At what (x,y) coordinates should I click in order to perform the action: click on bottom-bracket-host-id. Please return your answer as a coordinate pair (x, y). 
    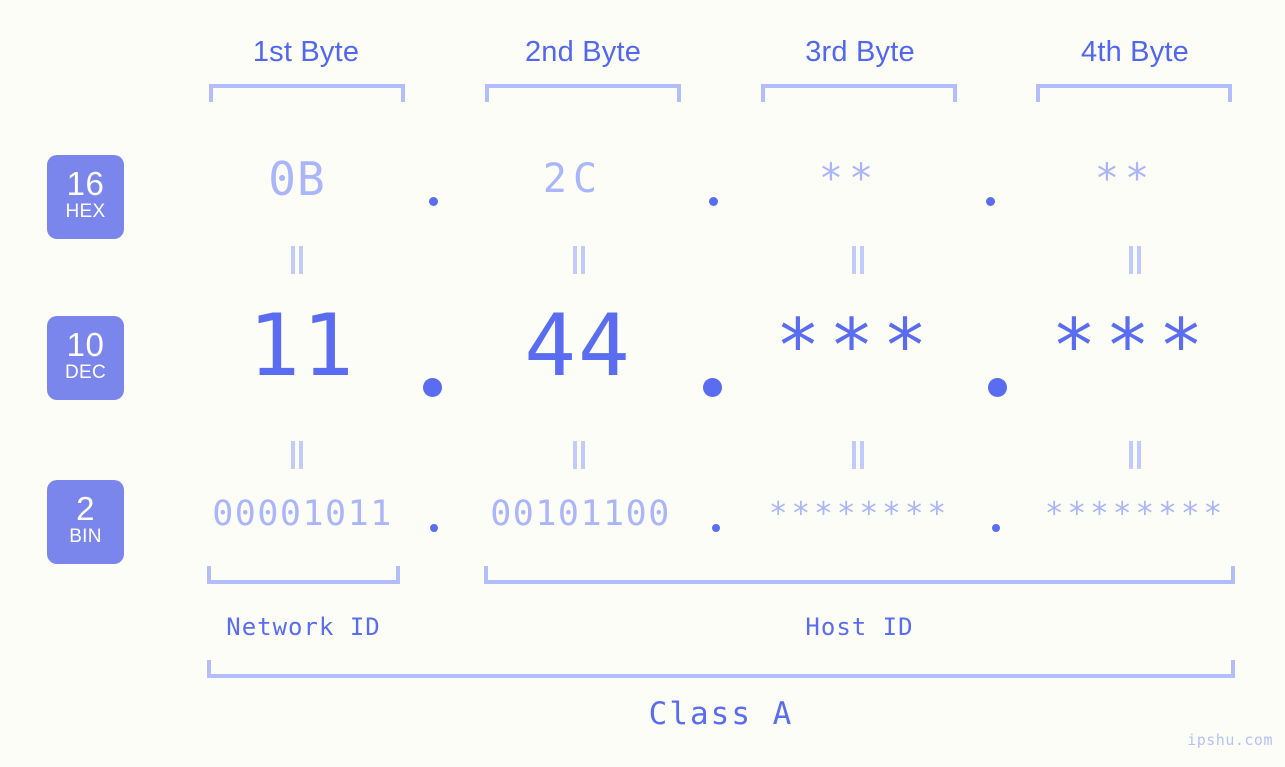
    Looking at the image, I should click on (859, 575).